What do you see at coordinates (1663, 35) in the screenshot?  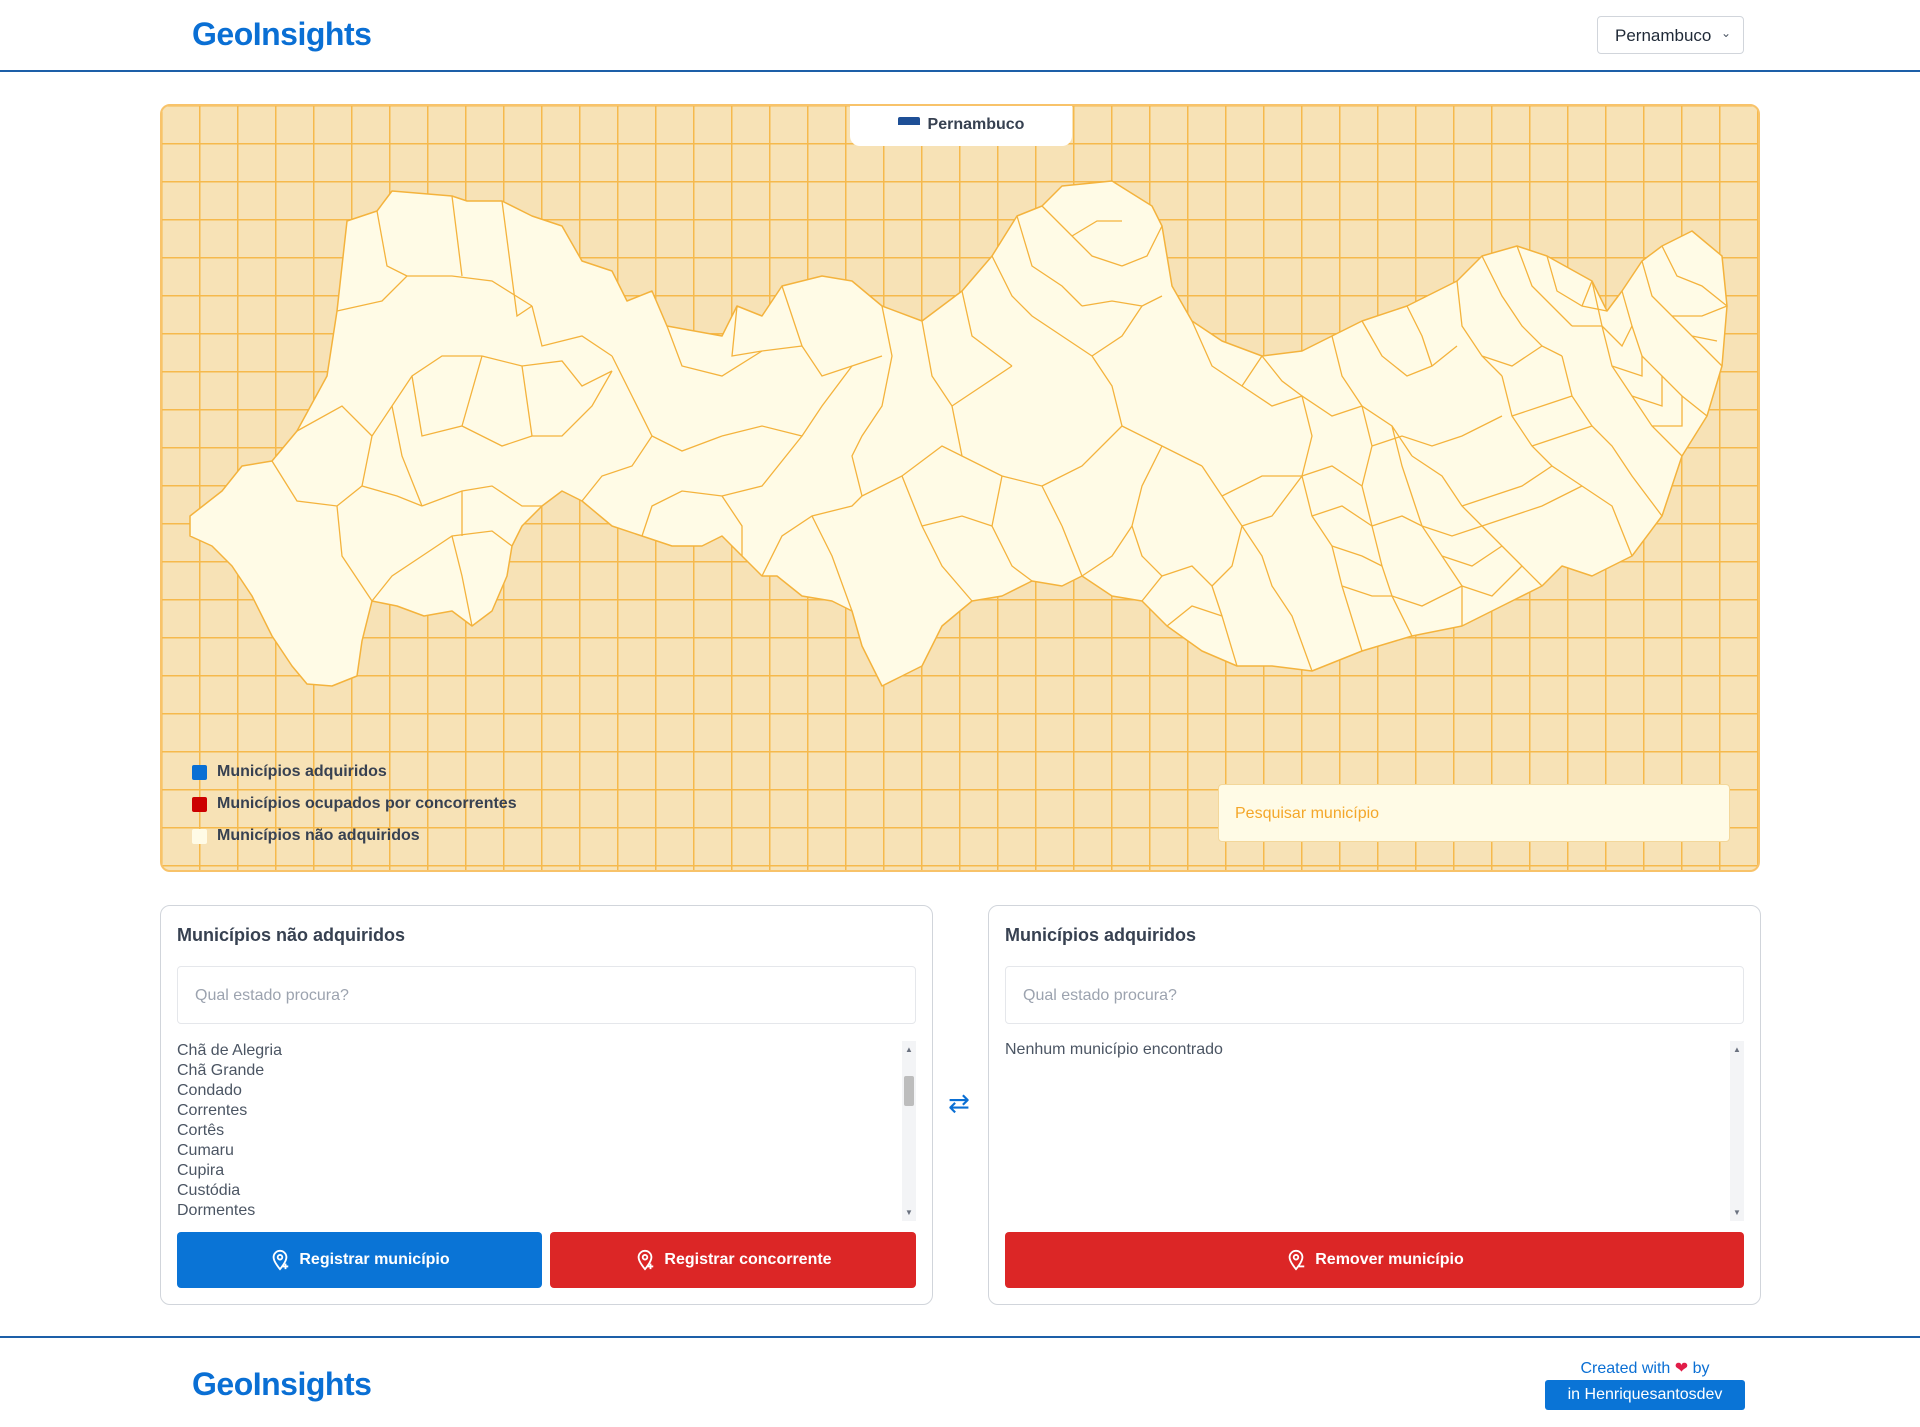 I see `state-select-value: Pernambuco` at bounding box center [1663, 35].